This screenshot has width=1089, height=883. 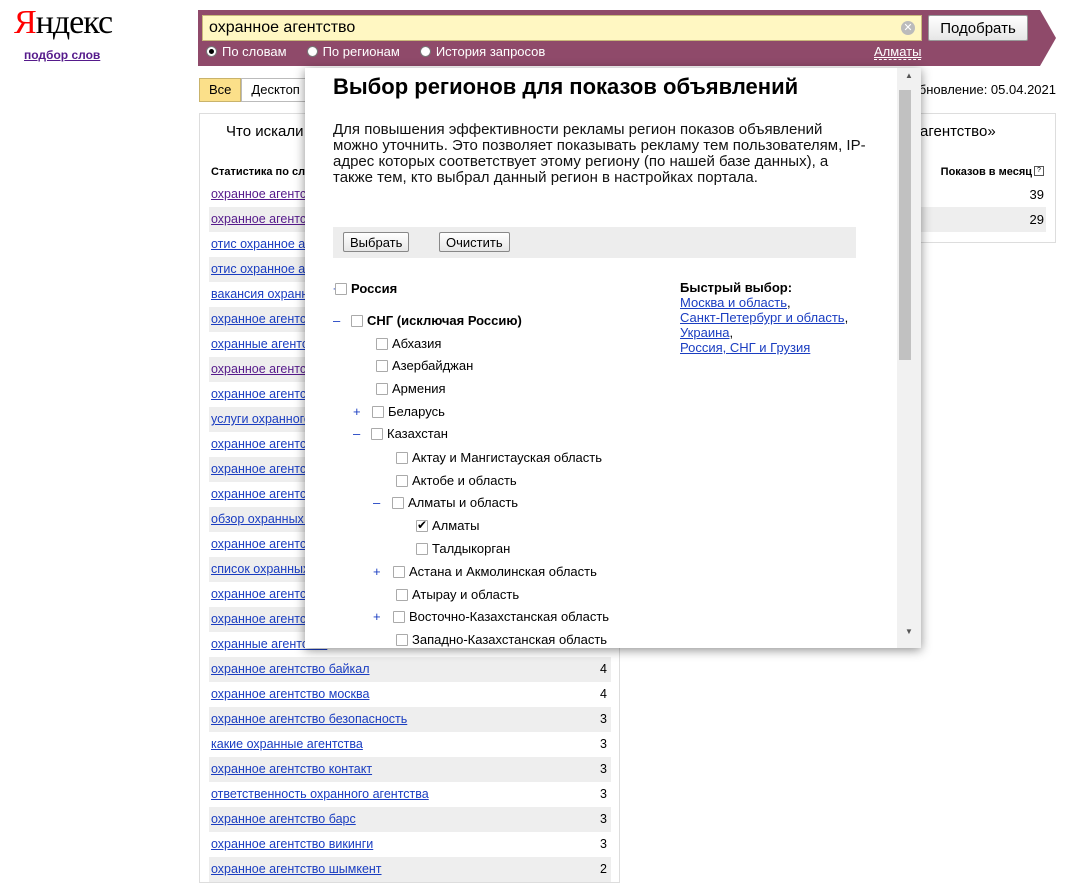 What do you see at coordinates (745, 347) in the screenshot?
I see `quick-link: Россия, СНГ и Грузия` at bounding box center [745, 347].